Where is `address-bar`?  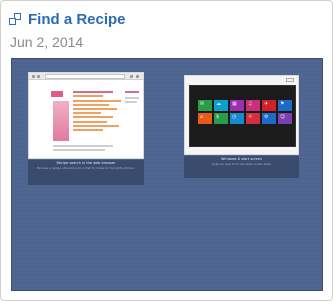
address-bar is located at coordinates (85, 76).